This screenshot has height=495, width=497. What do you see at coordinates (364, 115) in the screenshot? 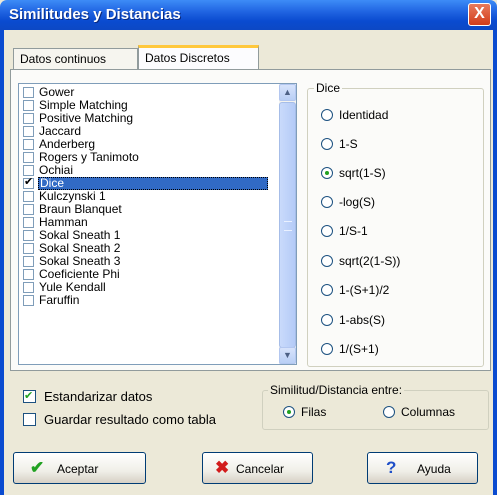
I see `radio-label: Identidad` at bounding box center [364, 115].